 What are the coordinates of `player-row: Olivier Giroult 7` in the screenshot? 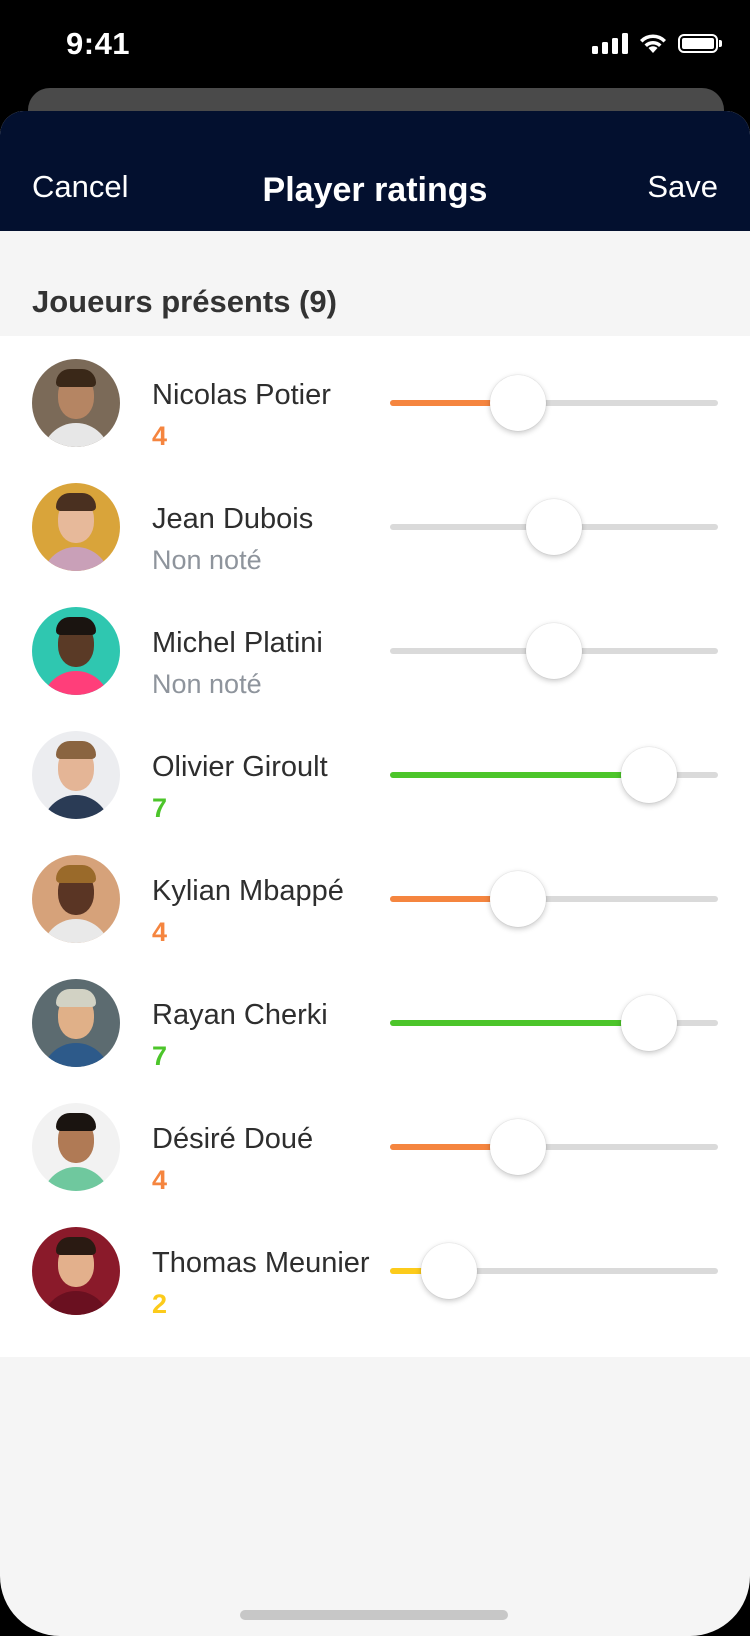 It's located at (375, 775).